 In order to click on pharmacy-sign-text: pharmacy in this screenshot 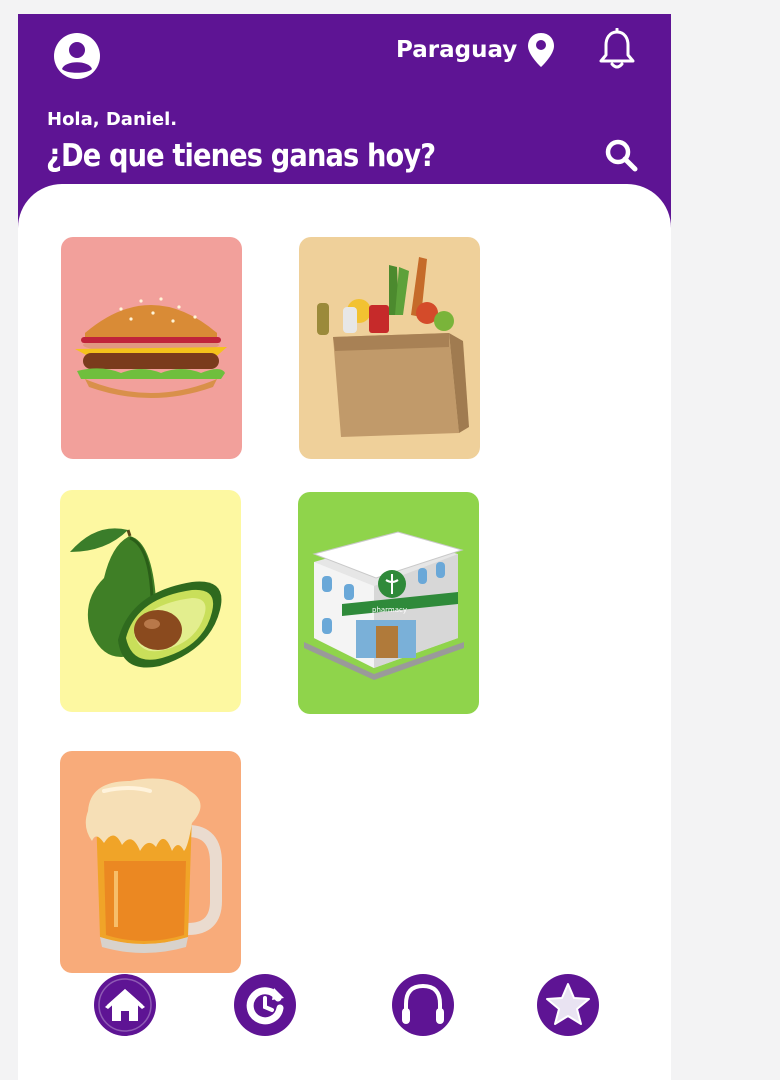, I will do `click(389, 610)`.